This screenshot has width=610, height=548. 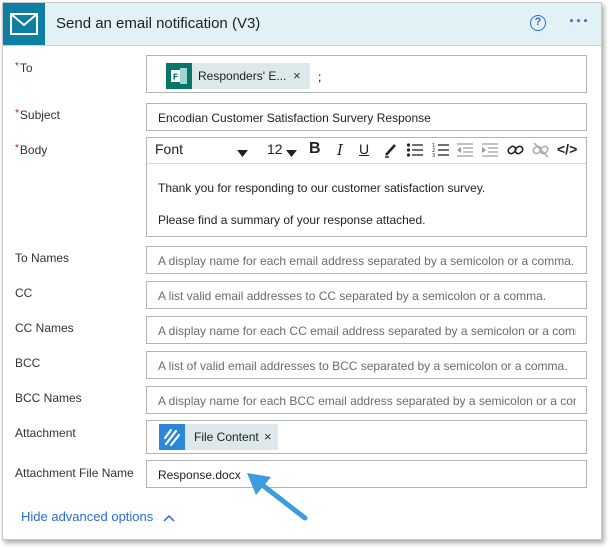 I want to click on body-label: *Body, so click(x=31, y=150).